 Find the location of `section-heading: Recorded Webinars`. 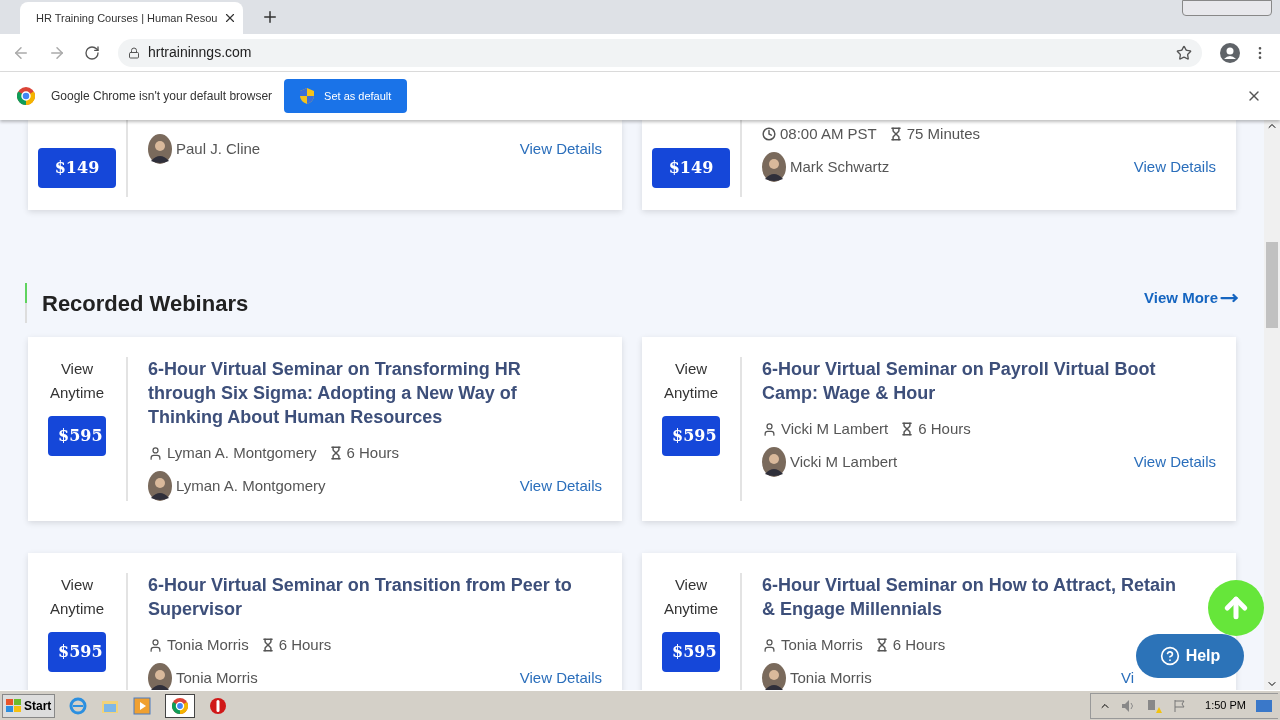

section-heading: Recorded Webinars is located at coordinates (145, 303).